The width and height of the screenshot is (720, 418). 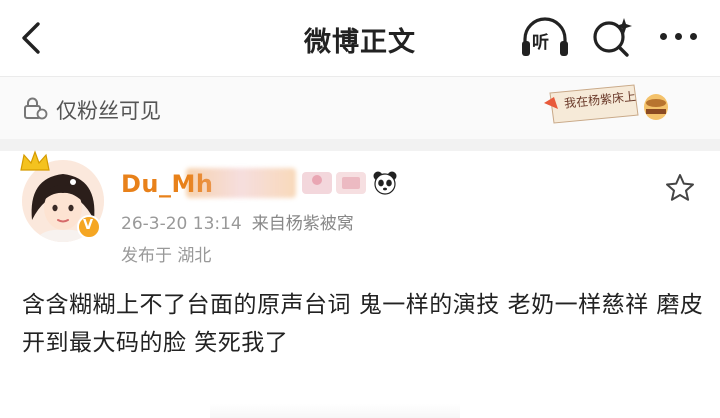 What do you see at coordinates (335, 411) in the screenshot?
I see `bottom-fade` at bounding box center [335, 411].